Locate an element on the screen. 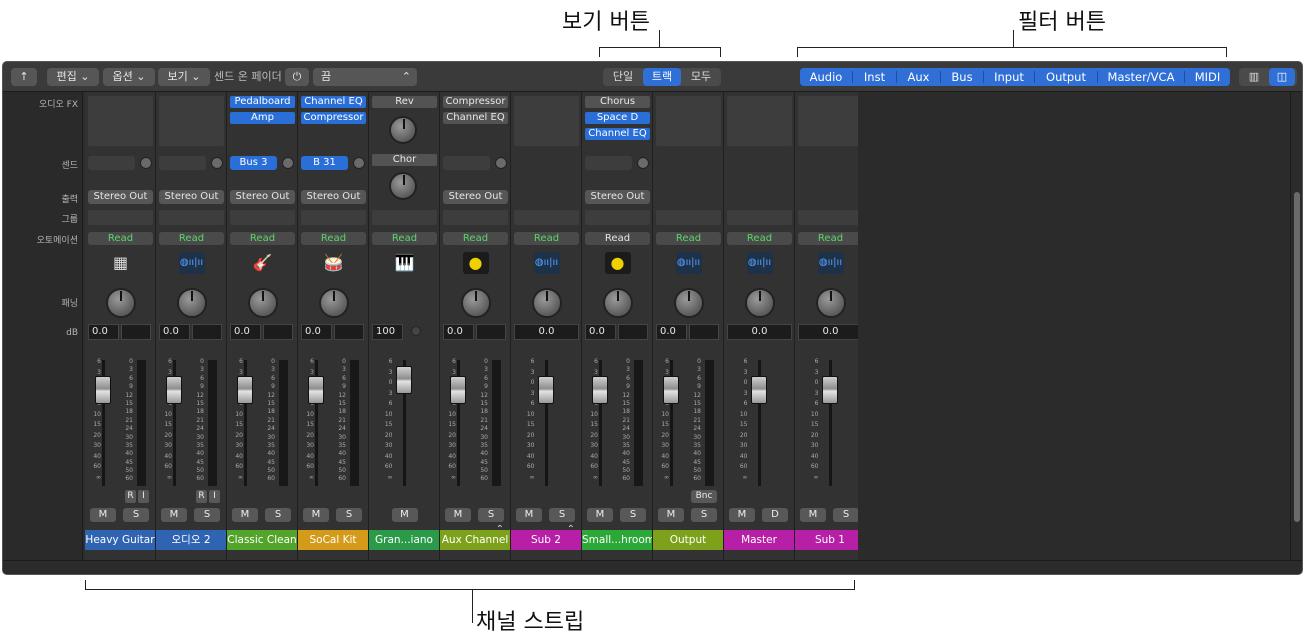  amp-icon: ▦ is located at coordinates (121, 263).